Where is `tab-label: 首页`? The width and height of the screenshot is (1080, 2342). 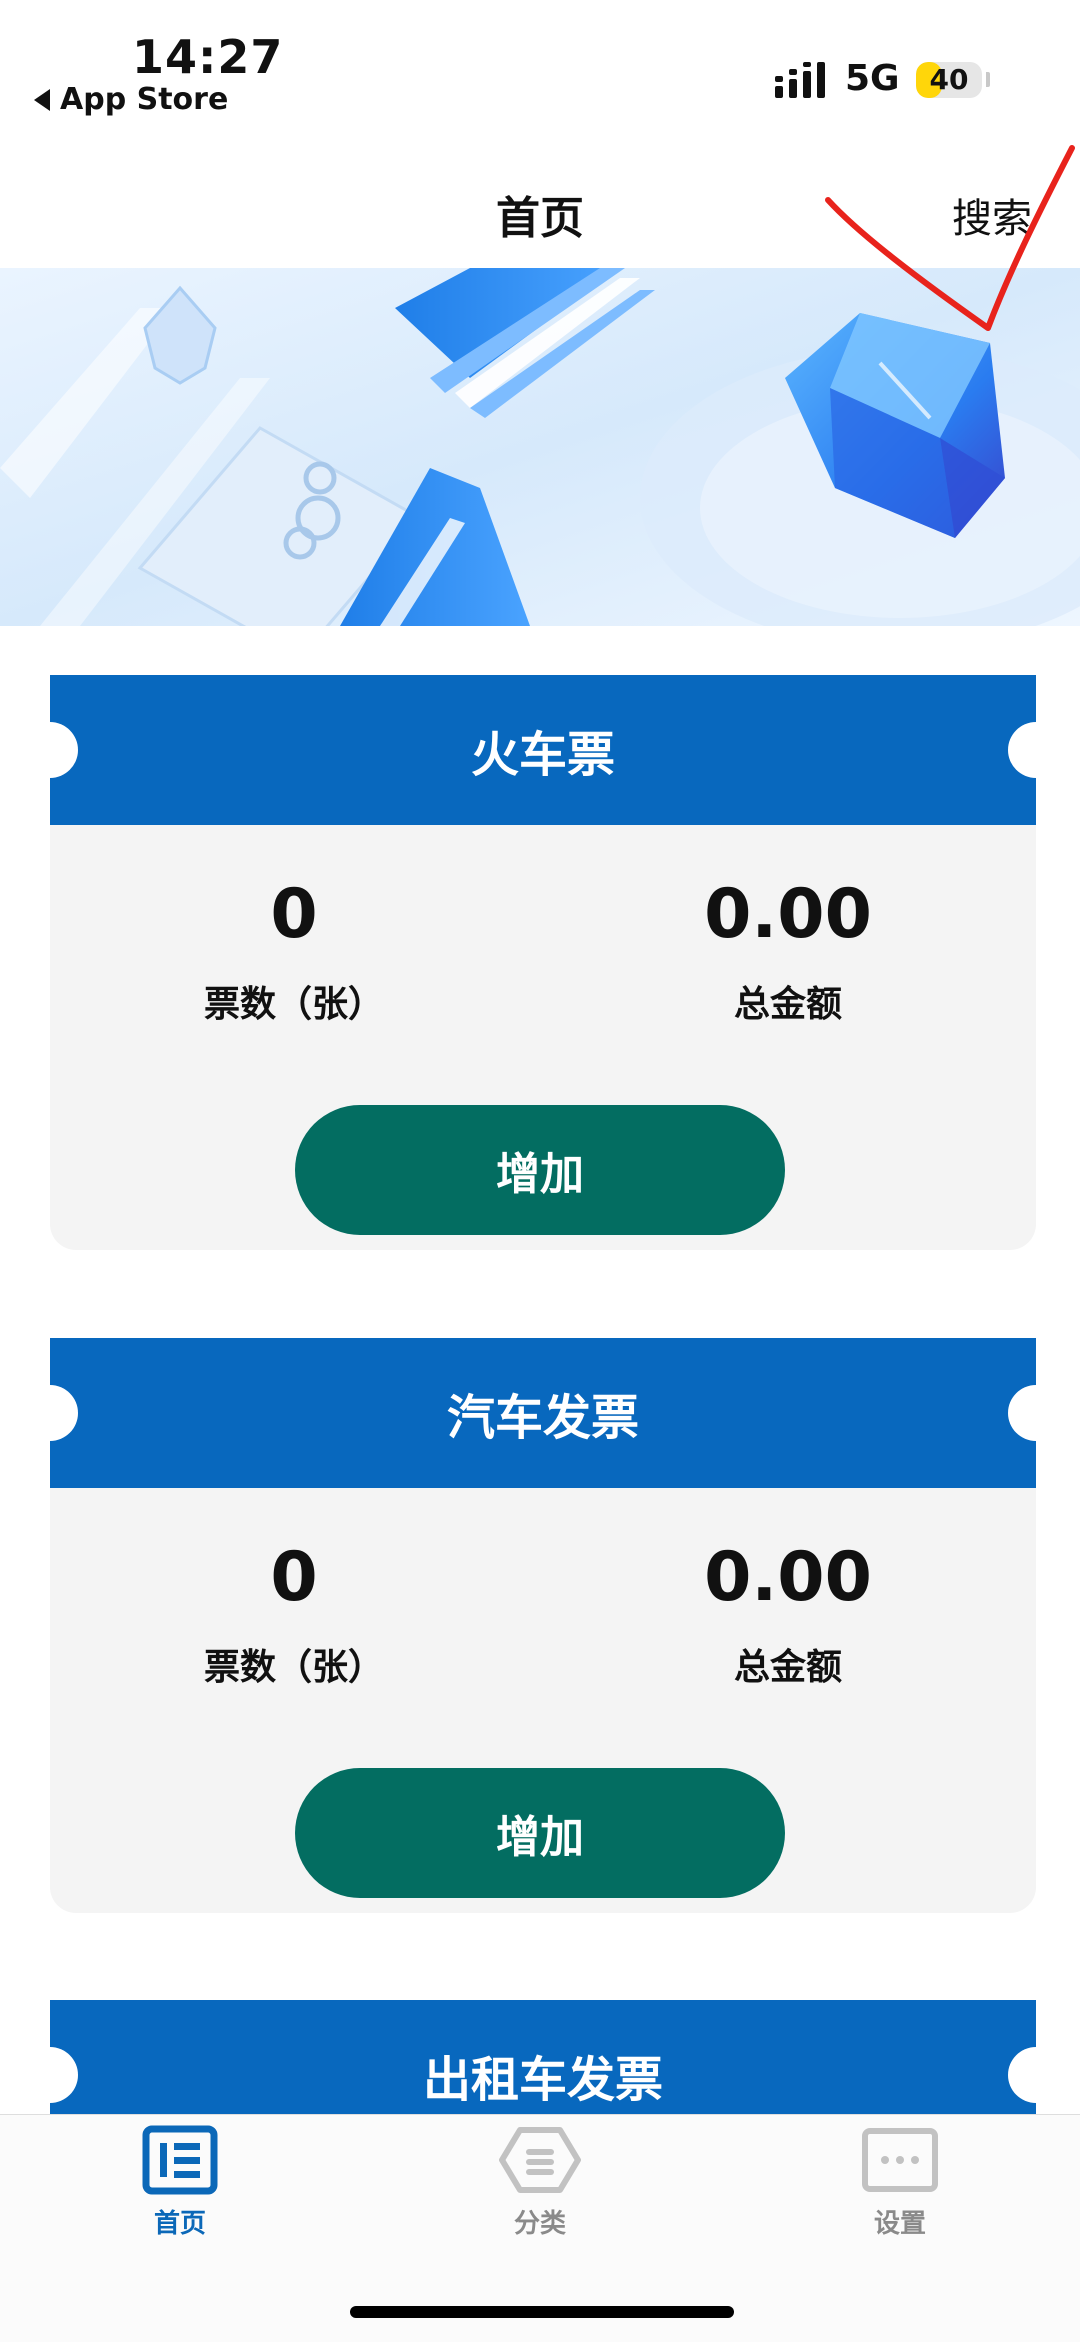 tab-label: 首页 is located at coordinates (179, 2224).